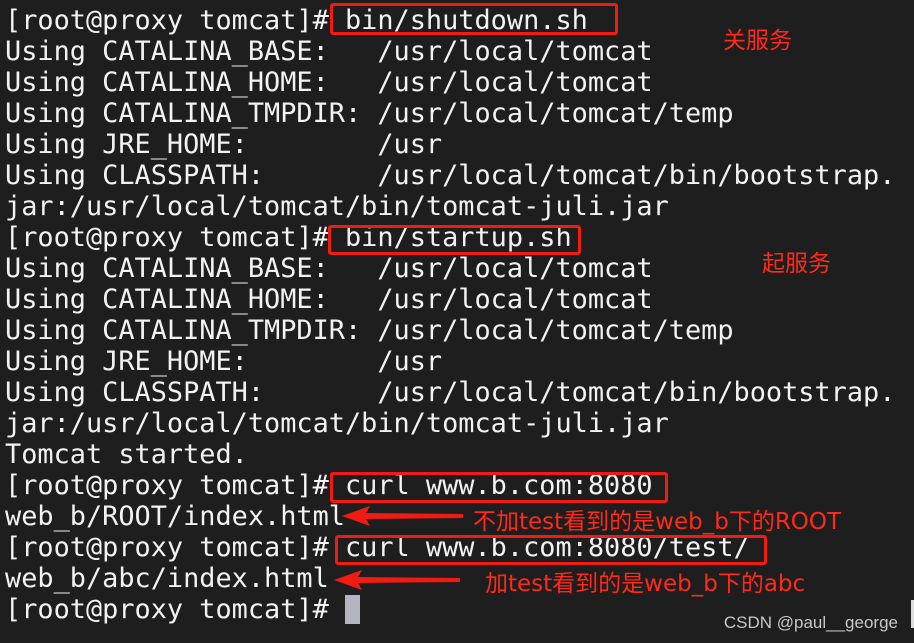  Describe the element at coordinates (757, 41) in the screenshot. I see `annotation-shutdown: 关服务` at that location.